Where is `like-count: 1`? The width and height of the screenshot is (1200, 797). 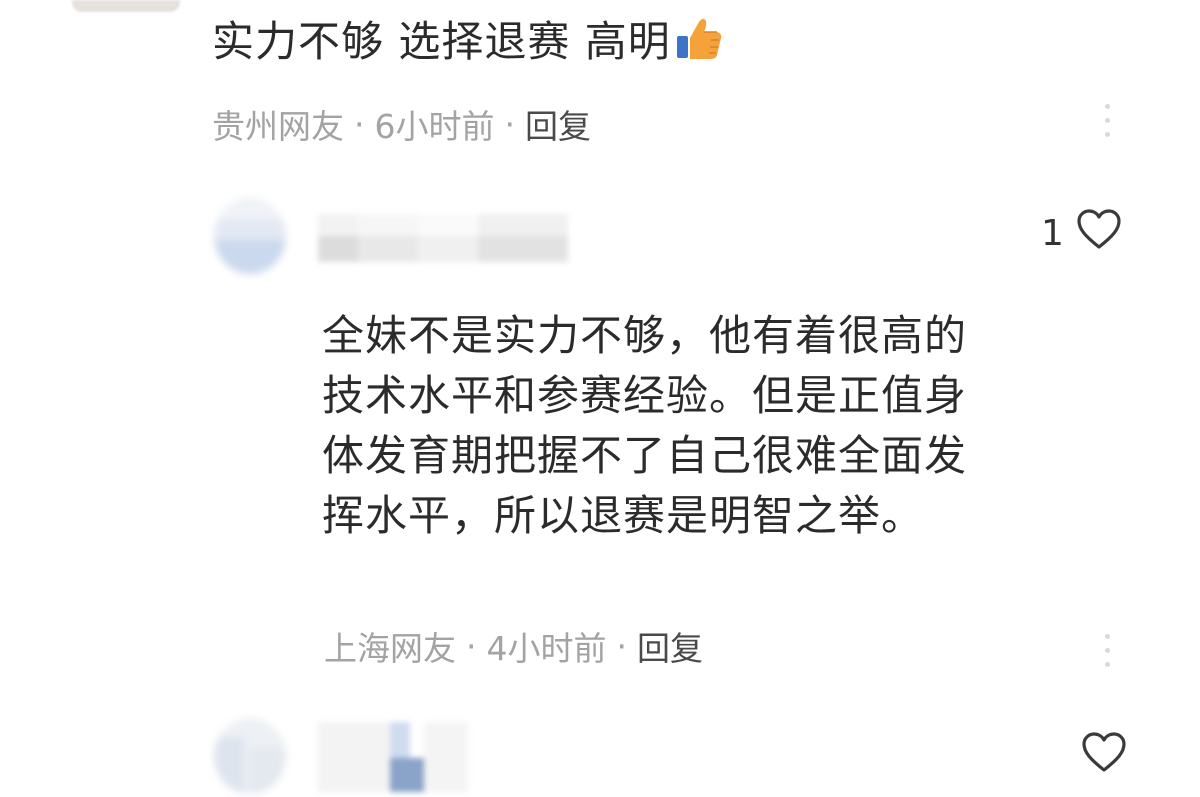
like-count: 1 is located at coordinates (1052, 233).